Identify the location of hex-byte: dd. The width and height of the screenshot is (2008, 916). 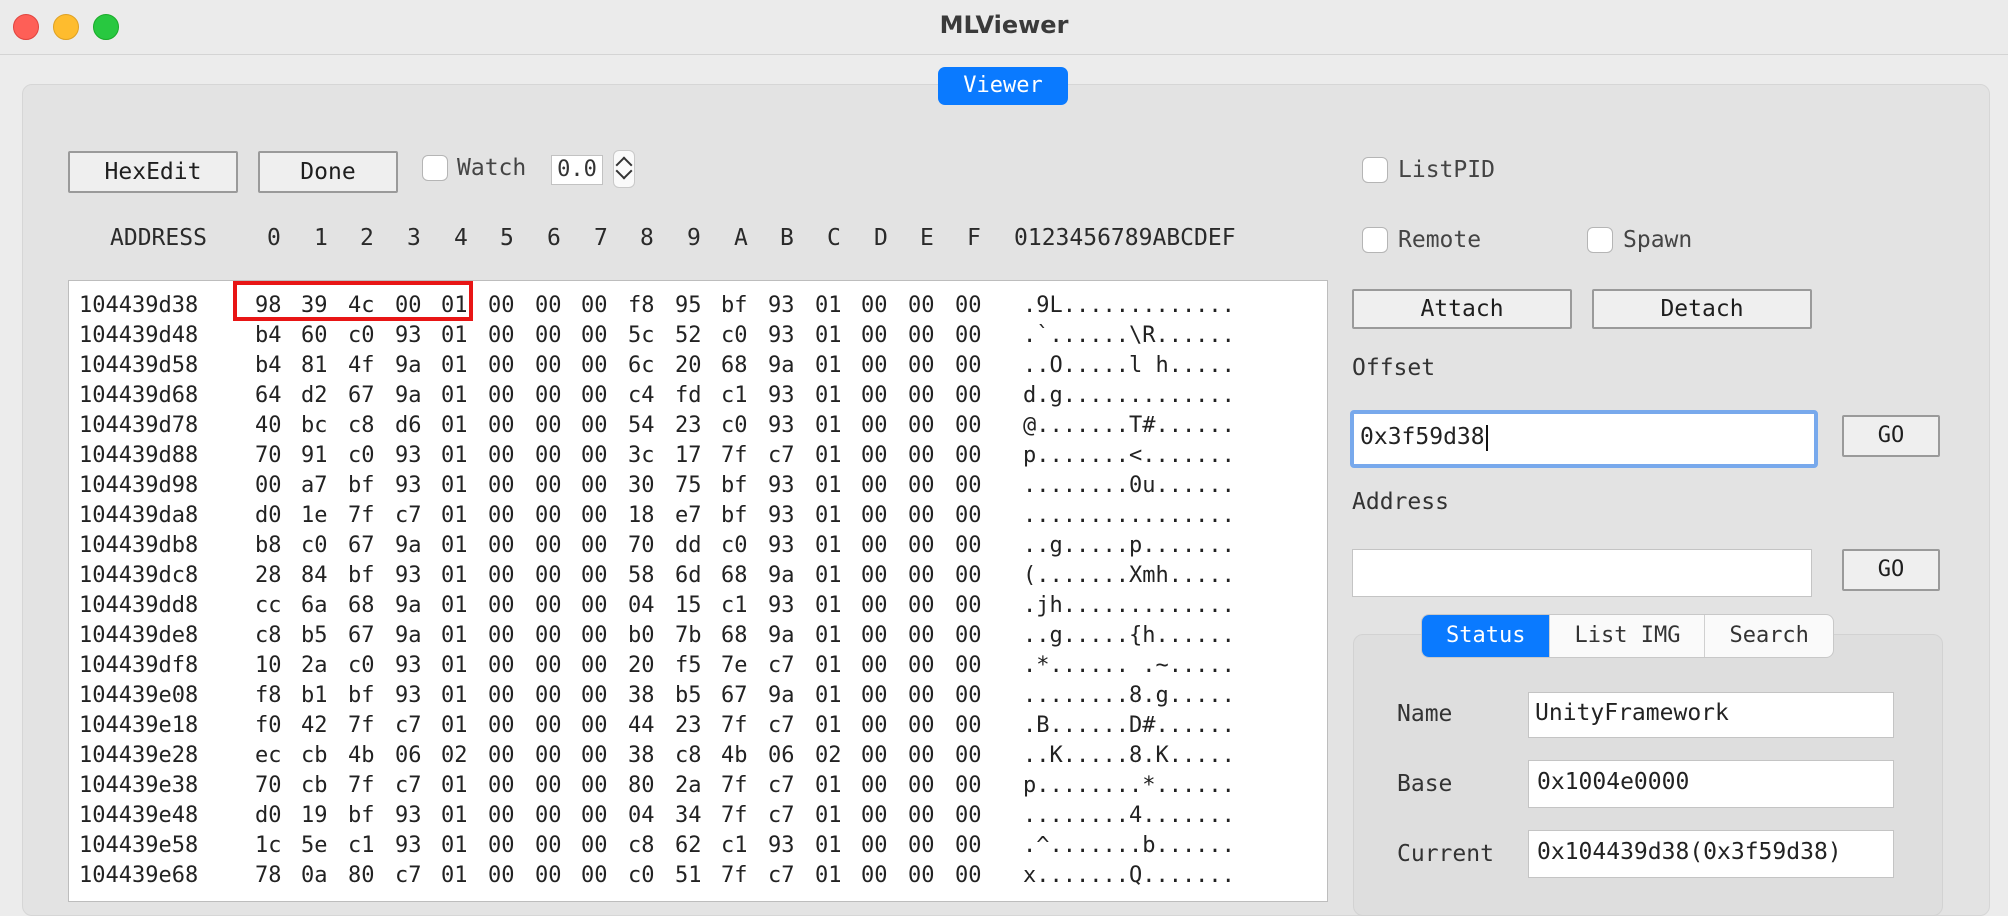
(688, 545).